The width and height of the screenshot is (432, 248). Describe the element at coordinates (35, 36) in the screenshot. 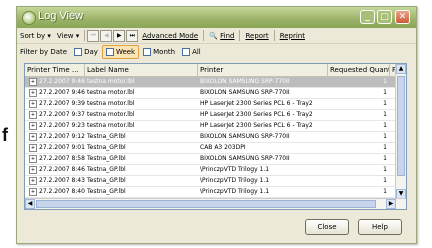

I see `sort-by-menu: Sort by ▾` at that location.